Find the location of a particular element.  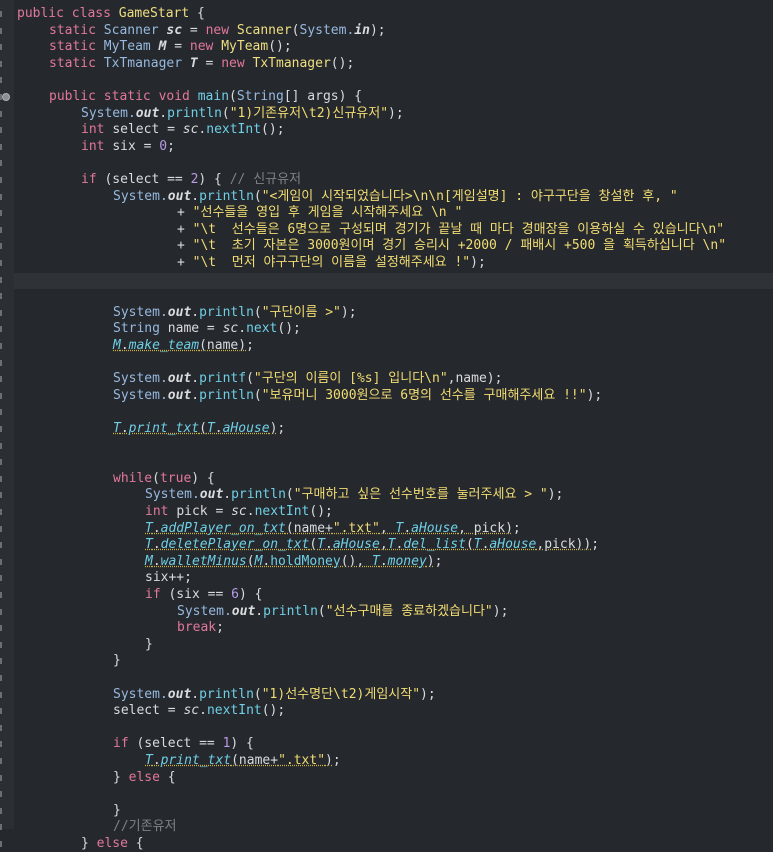

code-line: static MyTeam M = new MyTeam(); is located at coordinates (170, 47).